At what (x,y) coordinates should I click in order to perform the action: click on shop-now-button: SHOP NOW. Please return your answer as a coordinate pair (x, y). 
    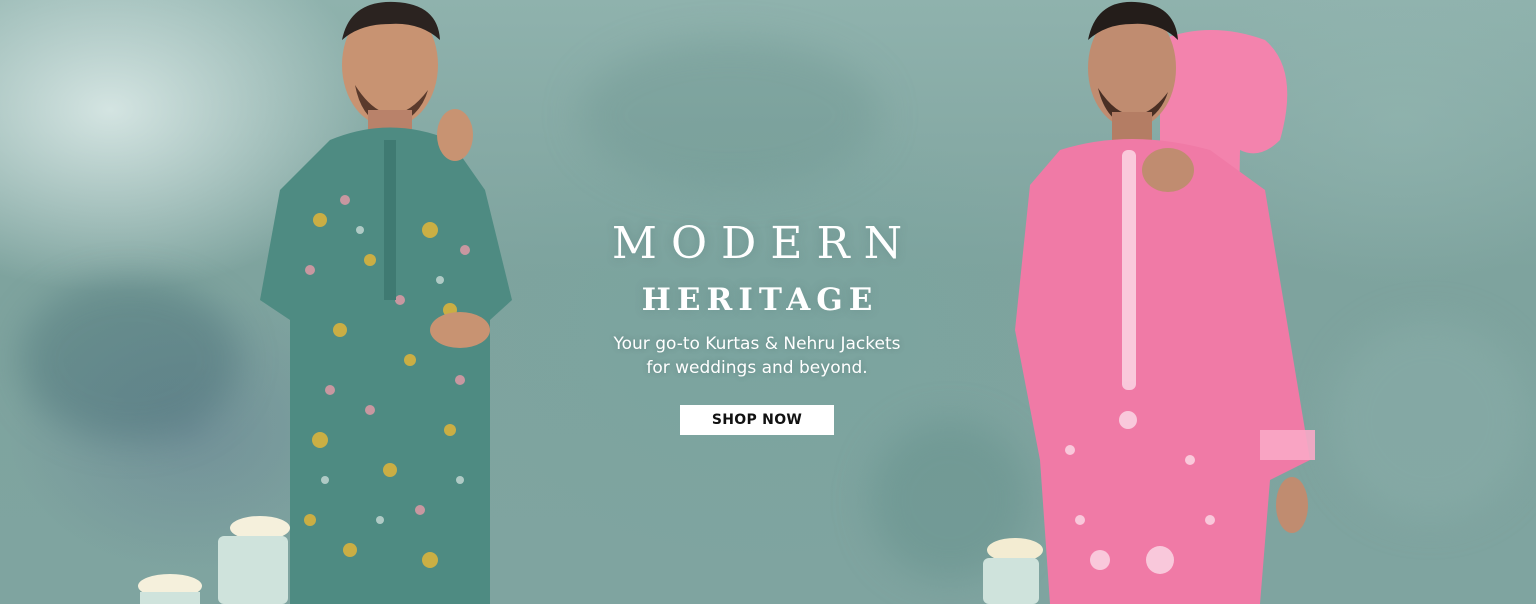
    Looking at the image, I should click on (757, 420).